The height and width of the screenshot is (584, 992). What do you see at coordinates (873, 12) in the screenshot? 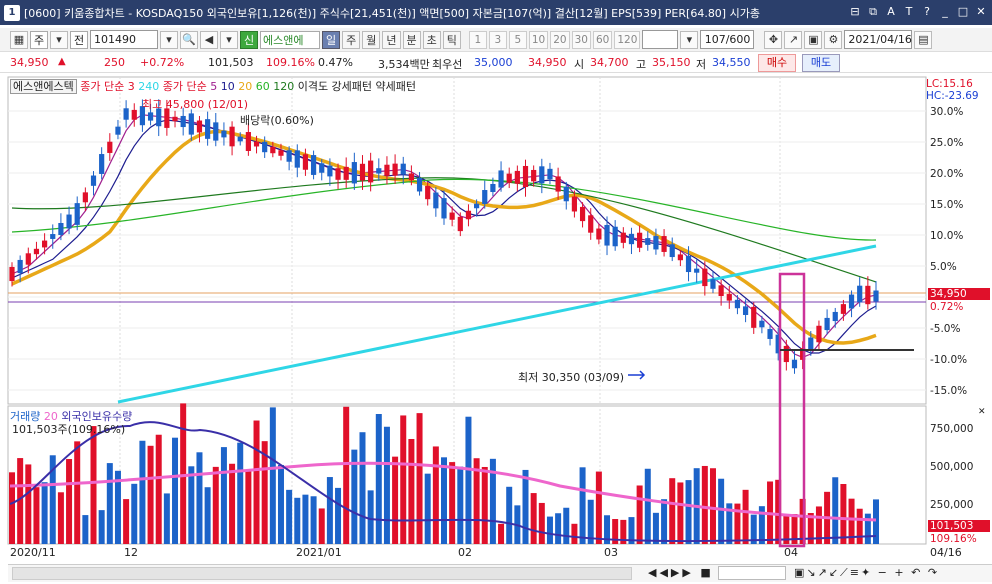
I see `copy-icon: ⧉` at bounding box center [873, 12].